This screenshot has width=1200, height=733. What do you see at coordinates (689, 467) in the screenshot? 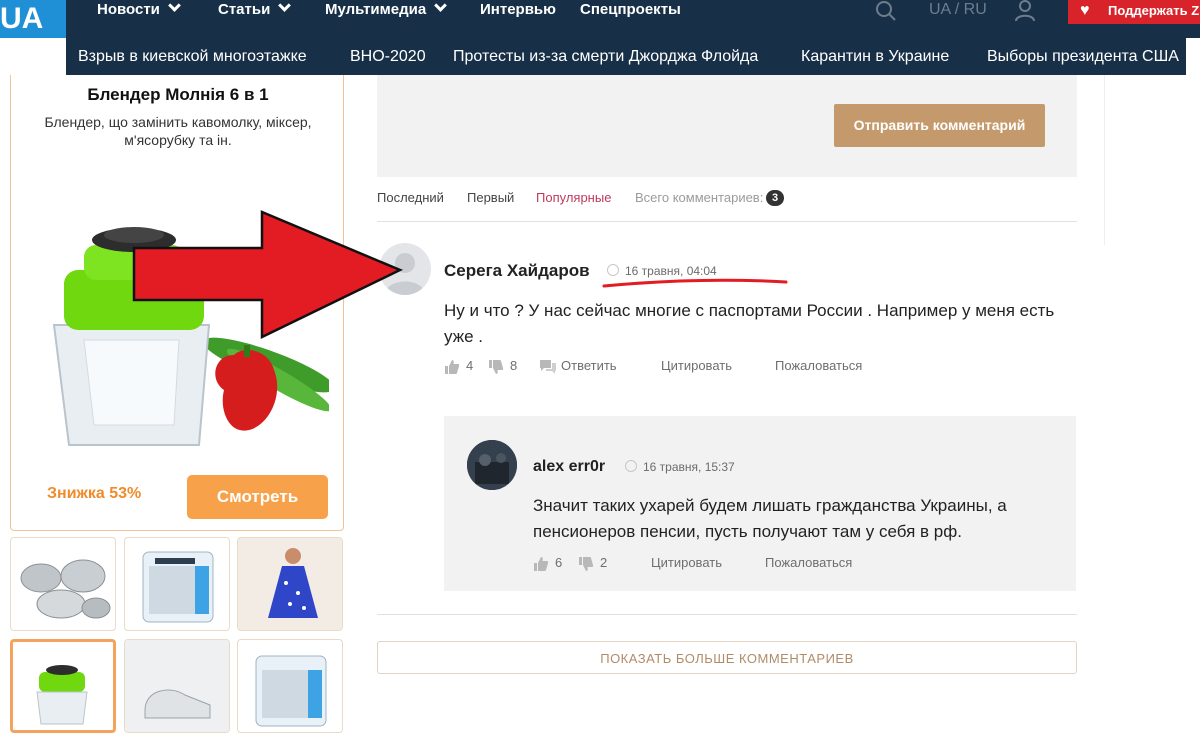
I see `reply-date-text: 16 травня, 15:37` at bounding box center [689, 467].